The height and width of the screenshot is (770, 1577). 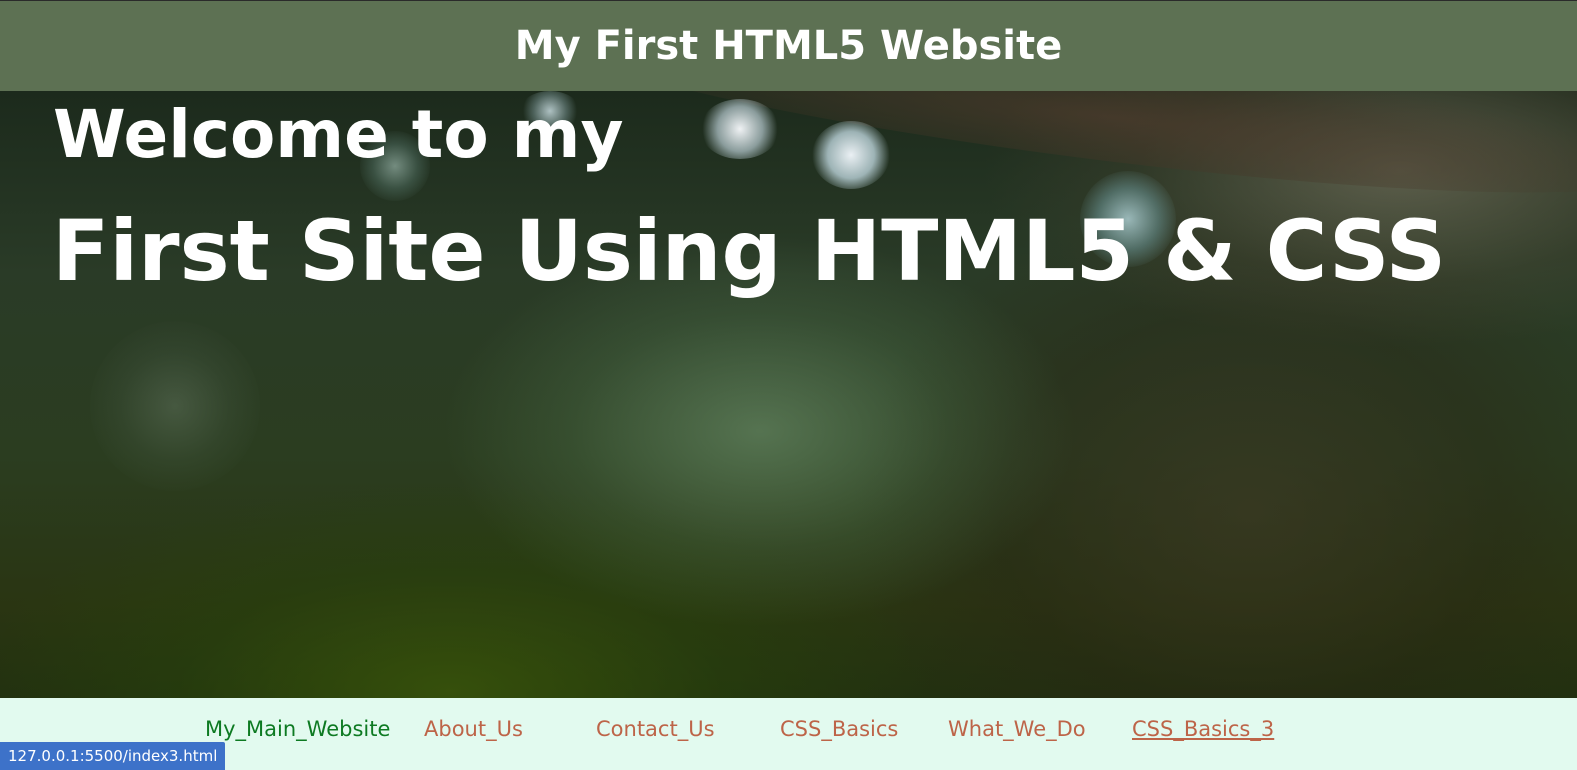 I want to click on site-title: My First HTML5 Website, so click(x=788, y=46).